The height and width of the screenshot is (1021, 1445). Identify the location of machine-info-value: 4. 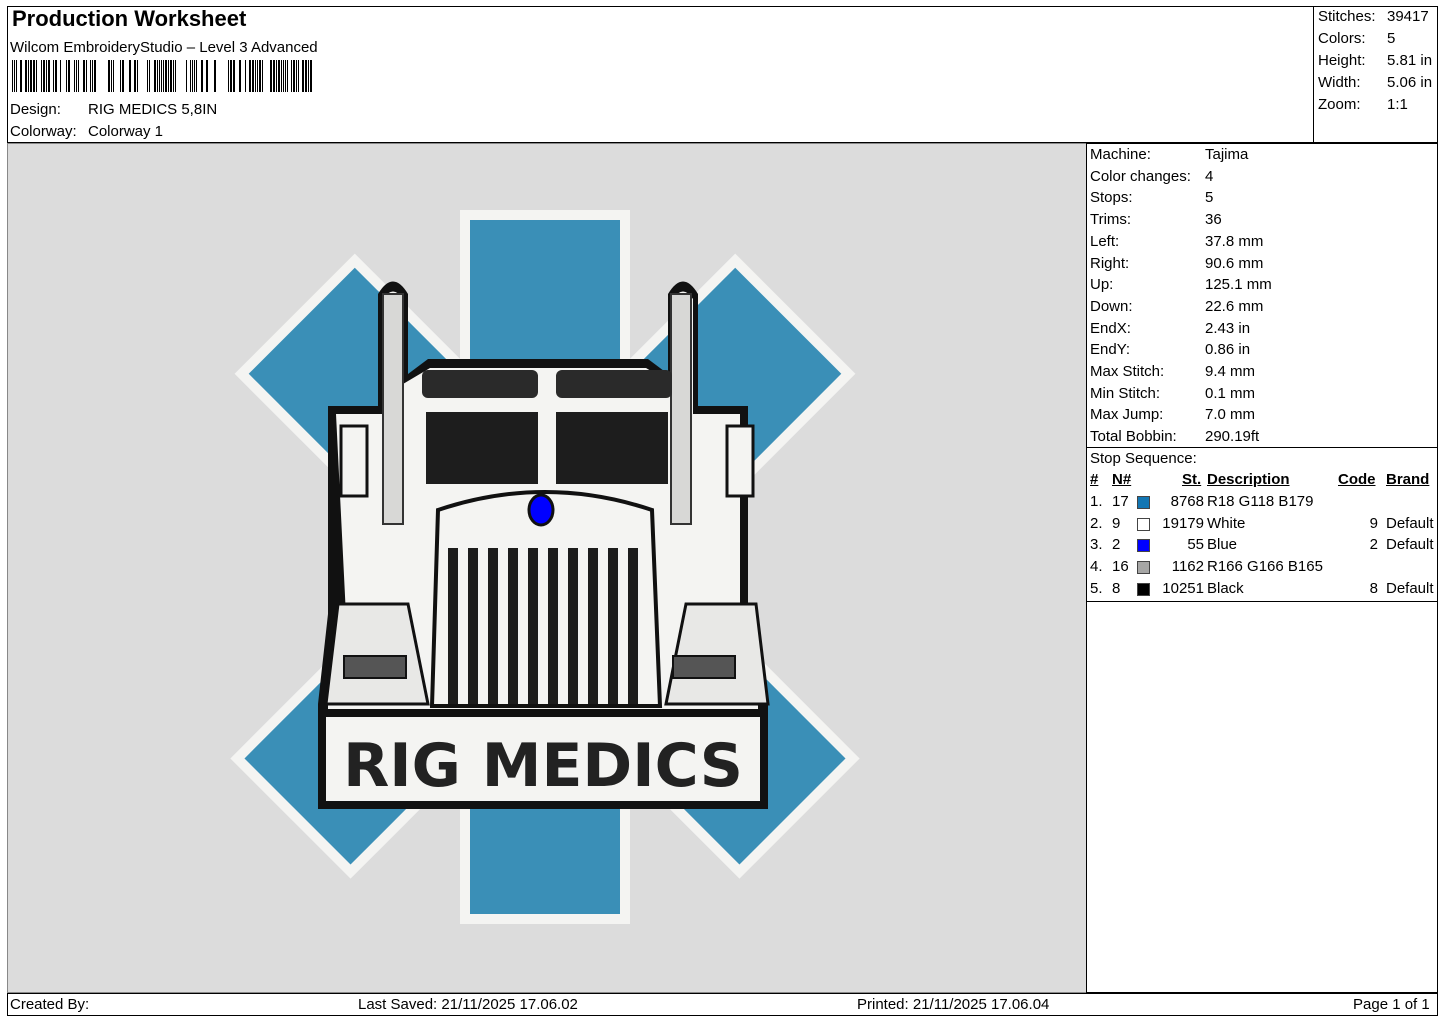
(1209, 176).